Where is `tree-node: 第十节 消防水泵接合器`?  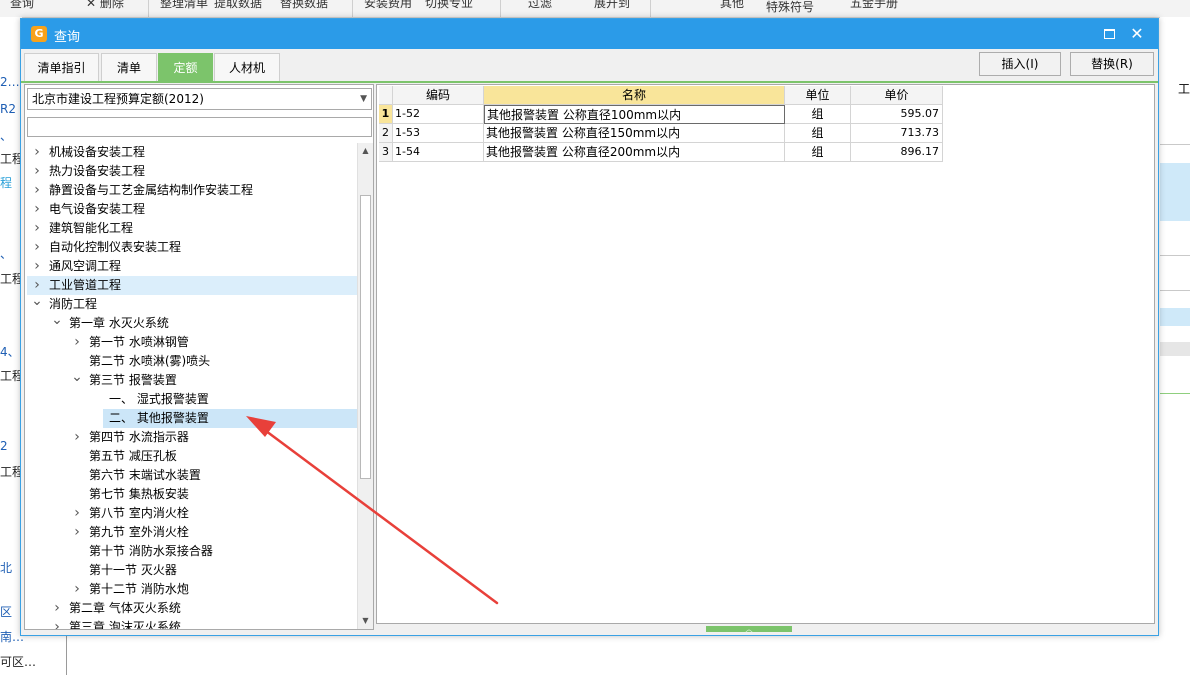 tree-node: 第十节 消防水泵接合器 is located at coordinates (192, 551).